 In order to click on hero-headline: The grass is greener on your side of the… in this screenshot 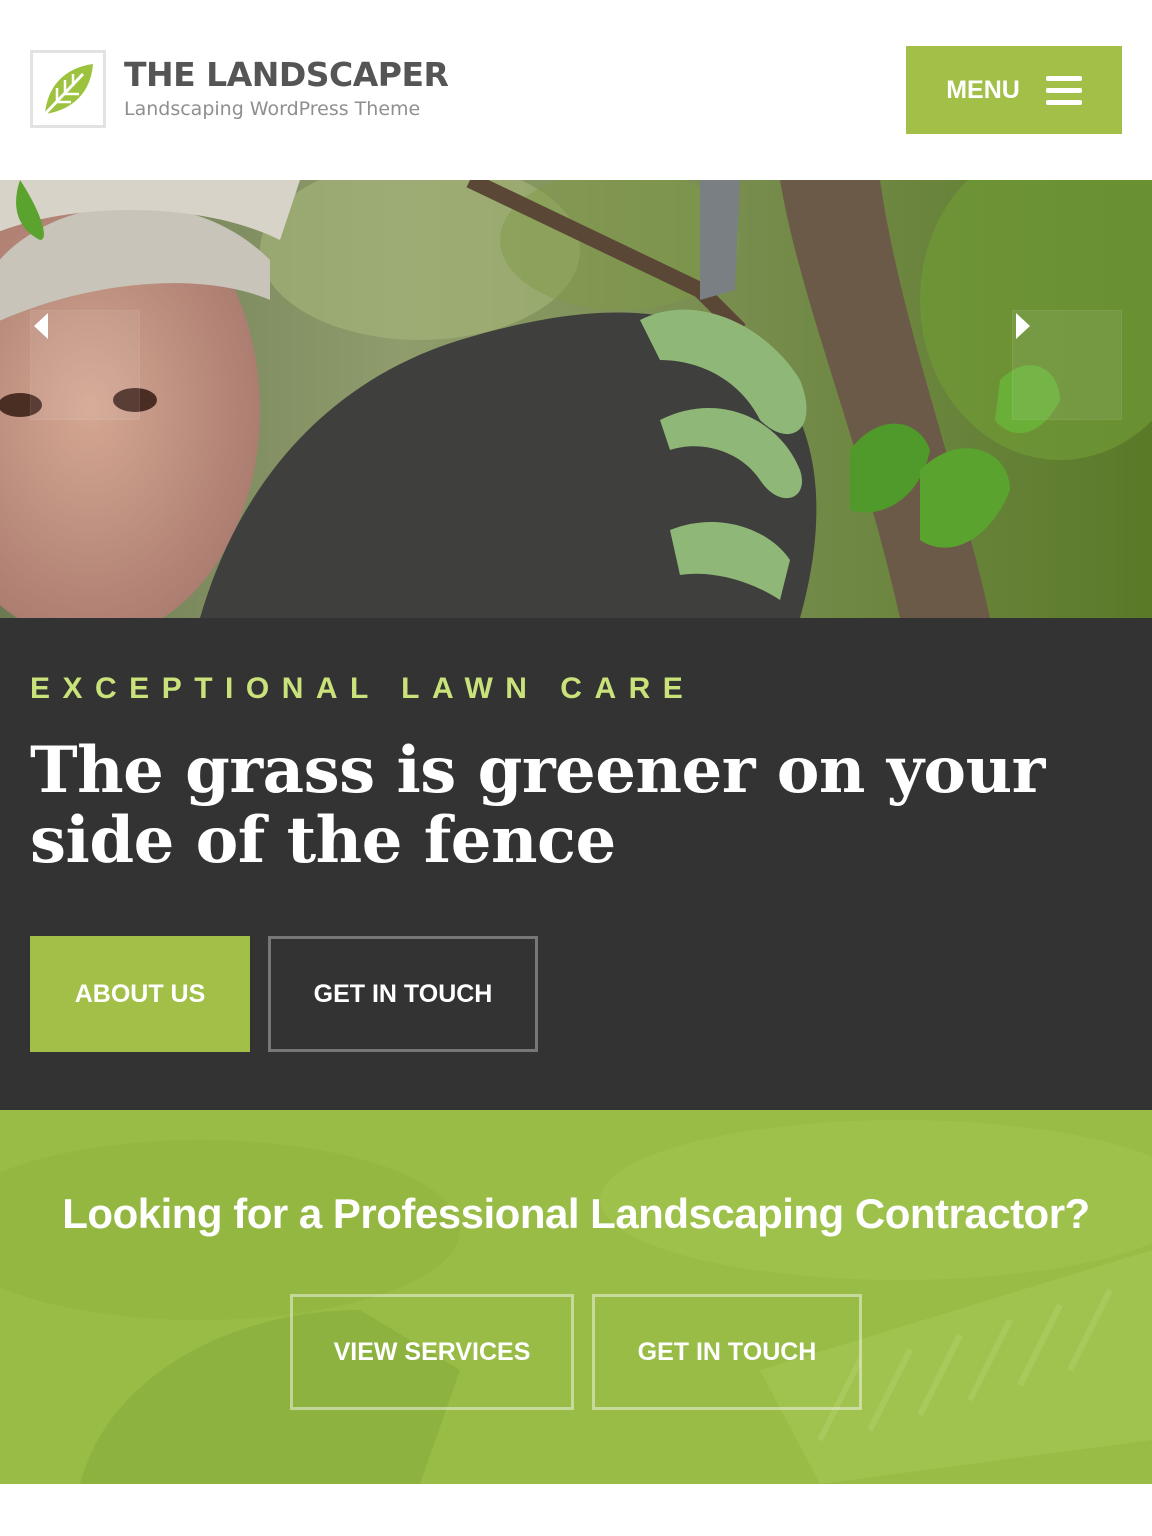, I will do `click(537, 805)`.